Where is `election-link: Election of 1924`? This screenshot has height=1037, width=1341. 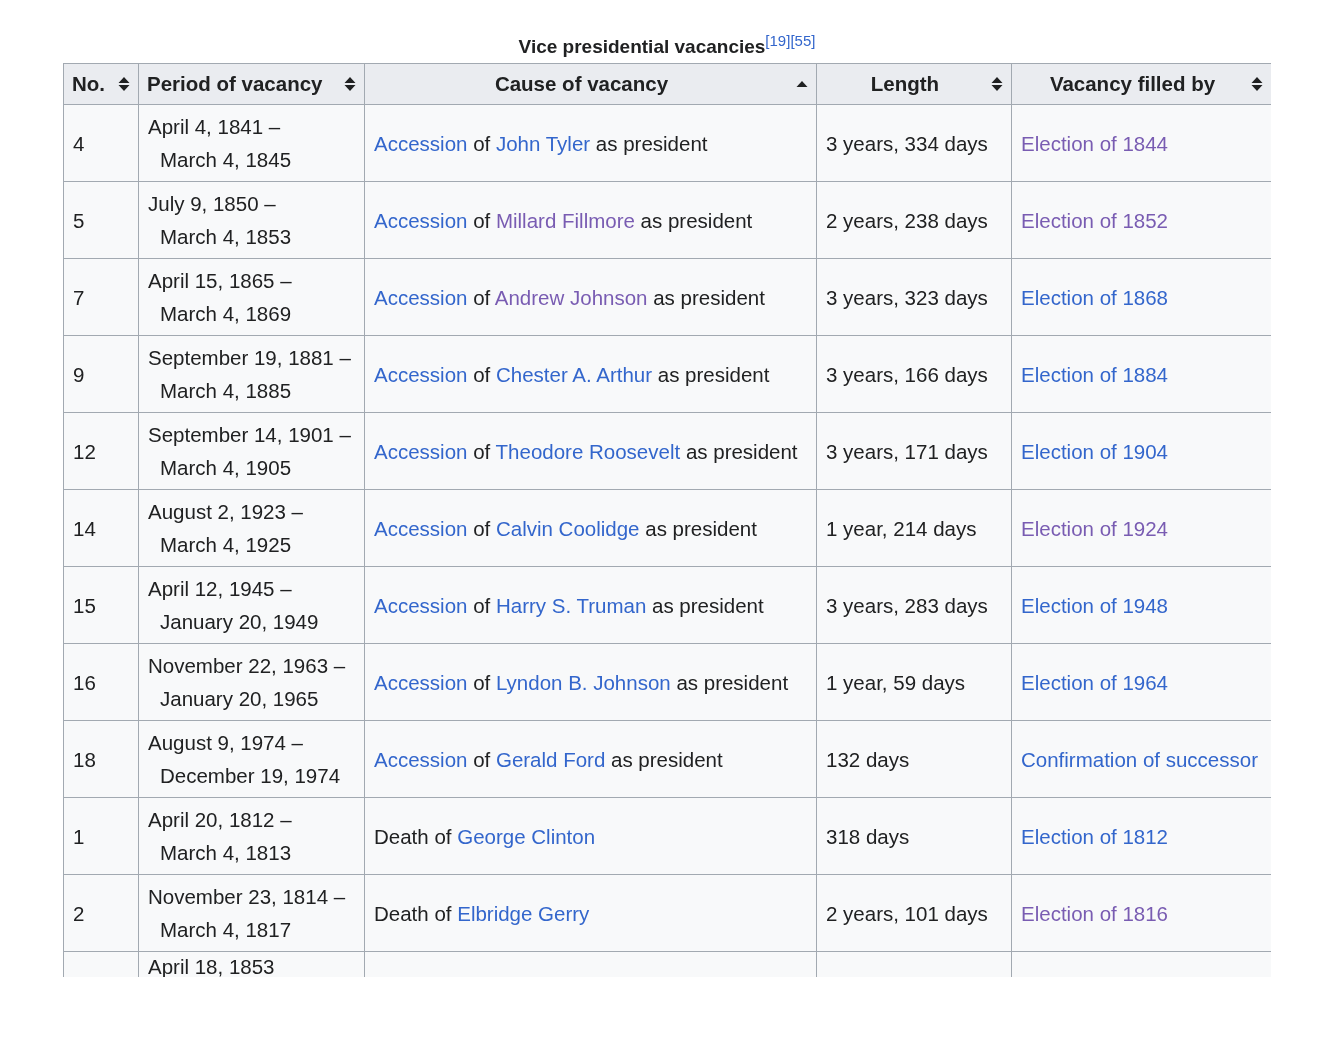 election-link: Election of 1924 is located at coordinates (1095, 528).